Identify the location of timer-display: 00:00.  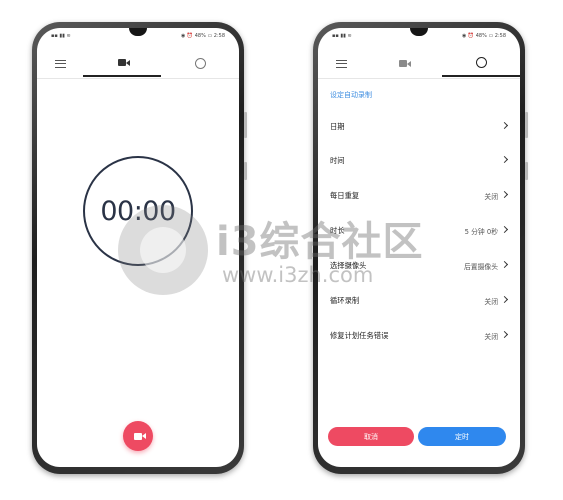
(138, 211).